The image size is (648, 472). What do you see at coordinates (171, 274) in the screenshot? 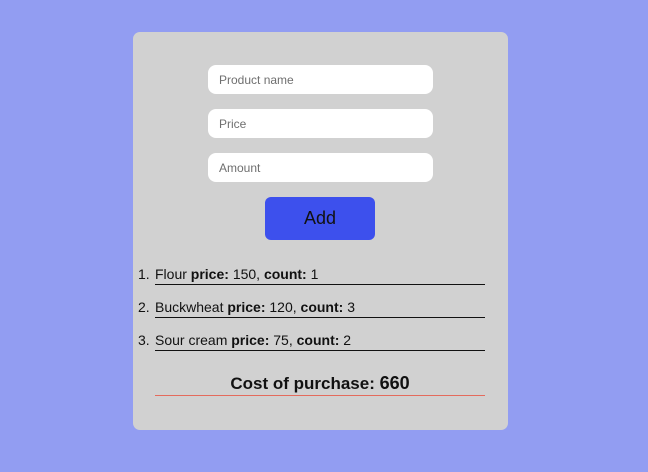
I see `item-name: Flour` at bounding box center [171, 274].